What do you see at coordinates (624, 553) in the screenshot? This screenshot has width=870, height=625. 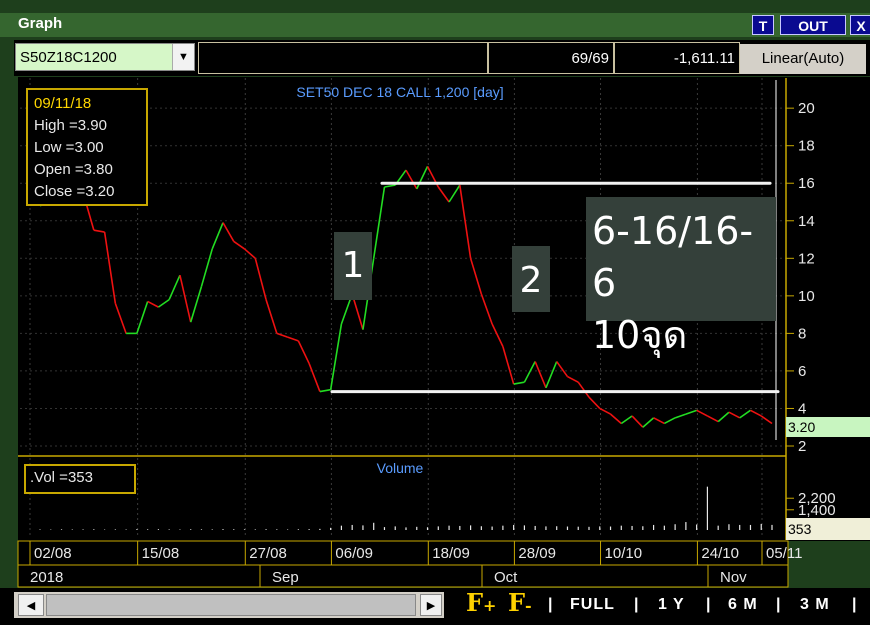 I see `x-tick-label: 10/10` at bounding box center [624, 553].